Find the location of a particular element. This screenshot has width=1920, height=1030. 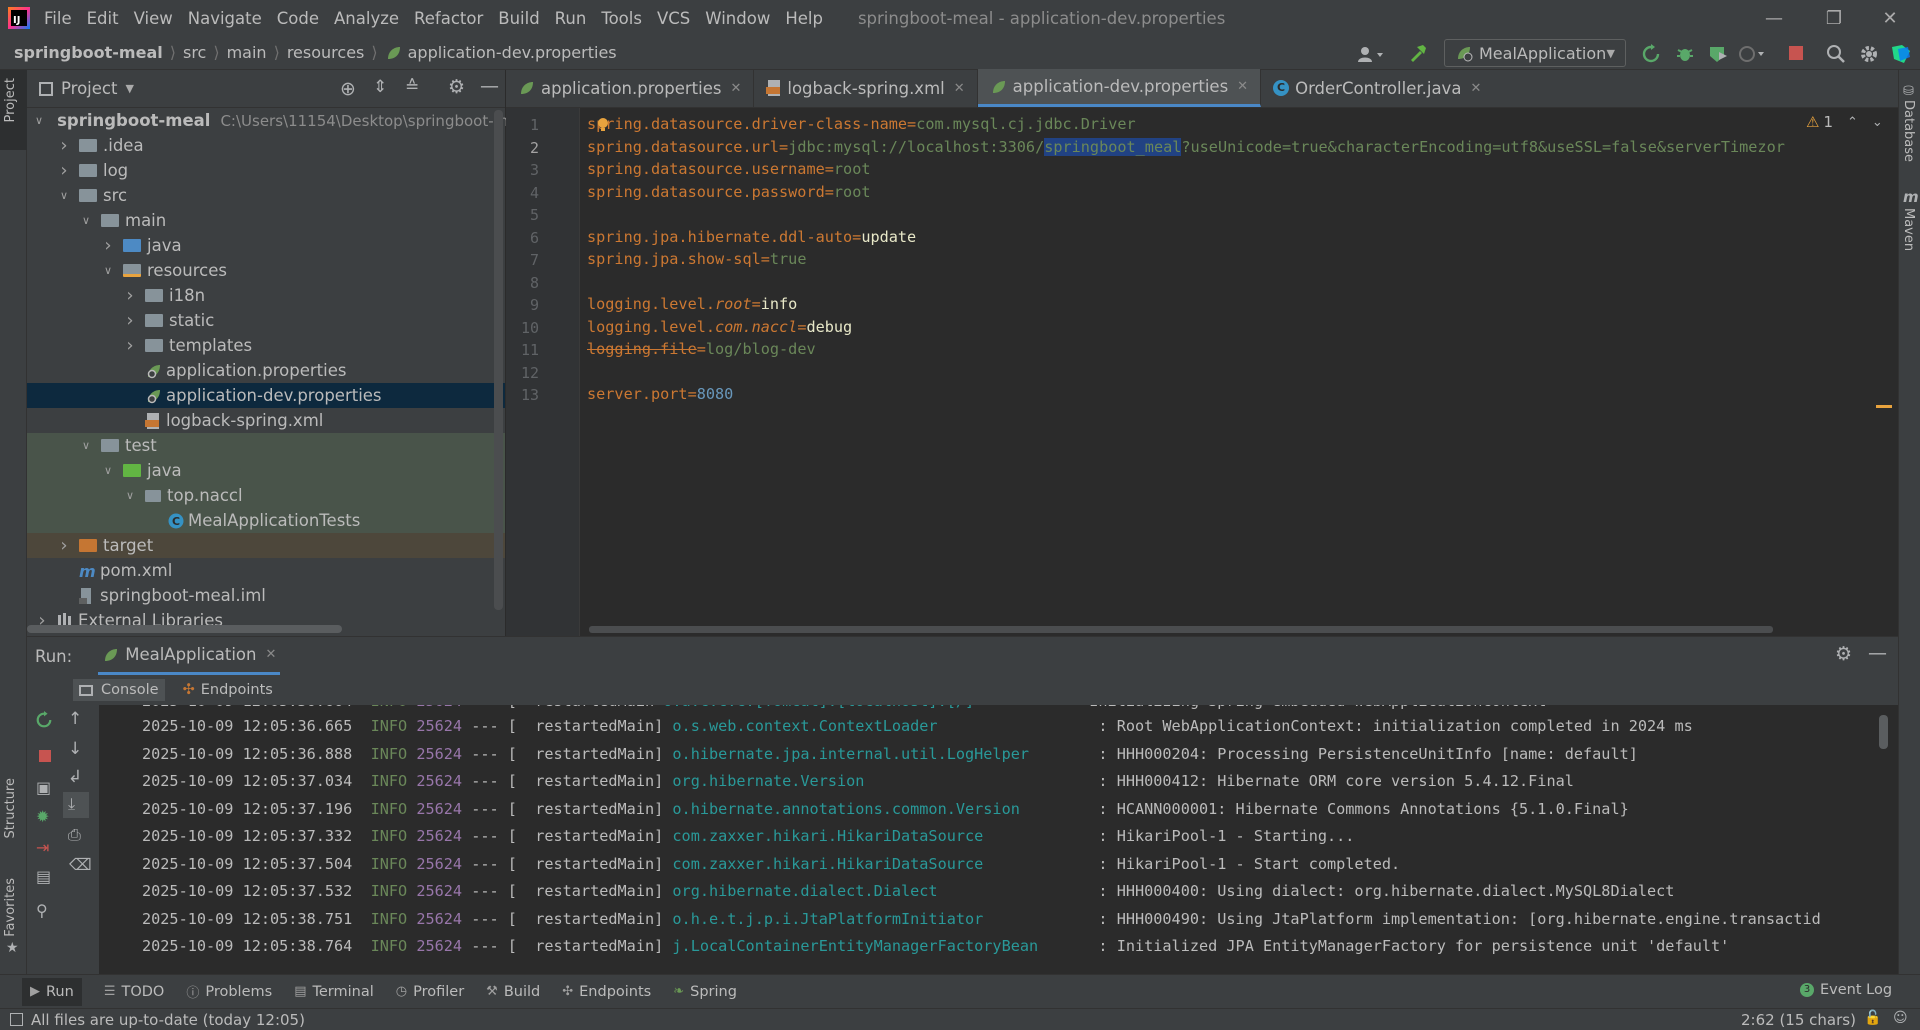

log-logger: o.h.e.t.j.p.i.JtaPlatformInitiator is located at coordinates (885, 919).